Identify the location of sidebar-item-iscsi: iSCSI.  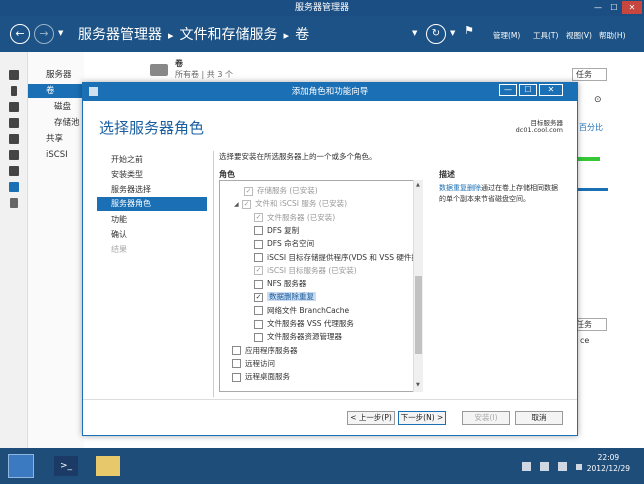
(56, 155).